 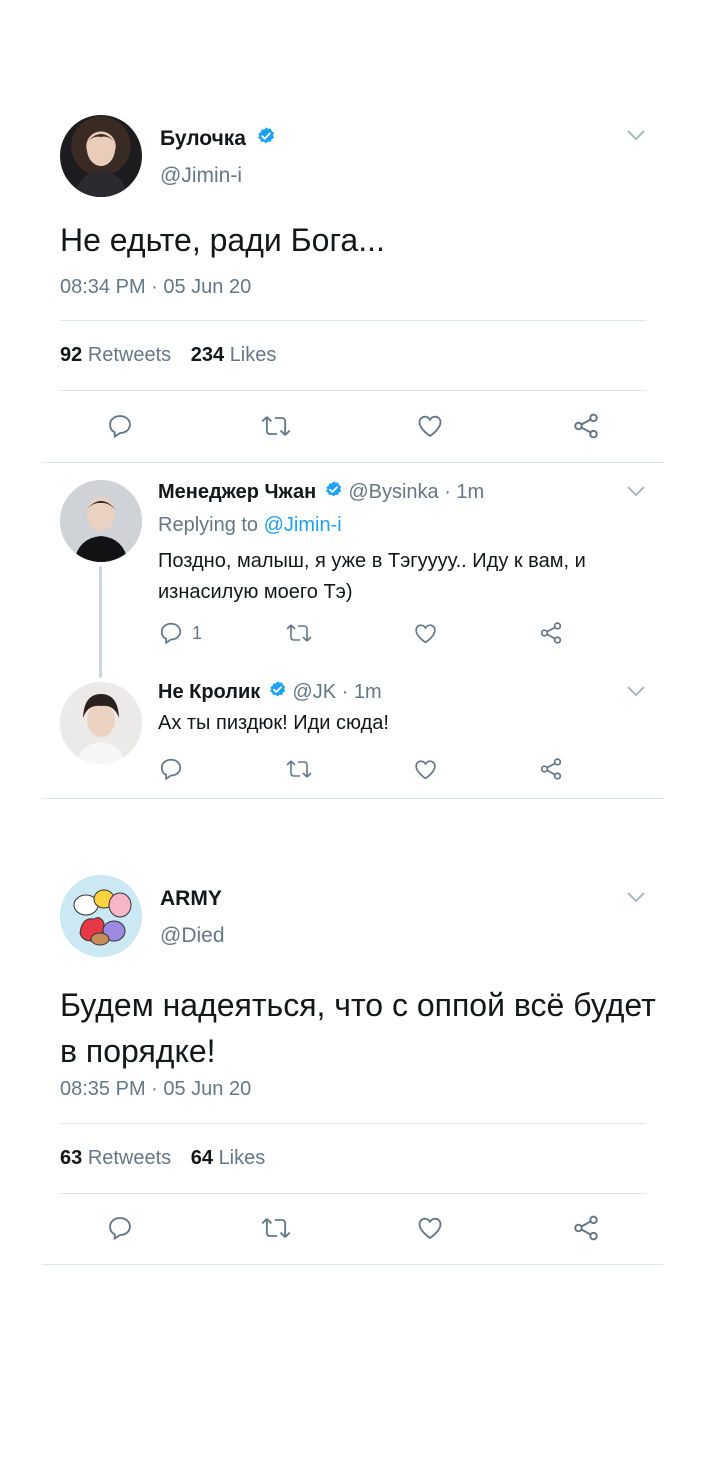 I want to click on retweets-count: 92, so click(x=71, y=355).